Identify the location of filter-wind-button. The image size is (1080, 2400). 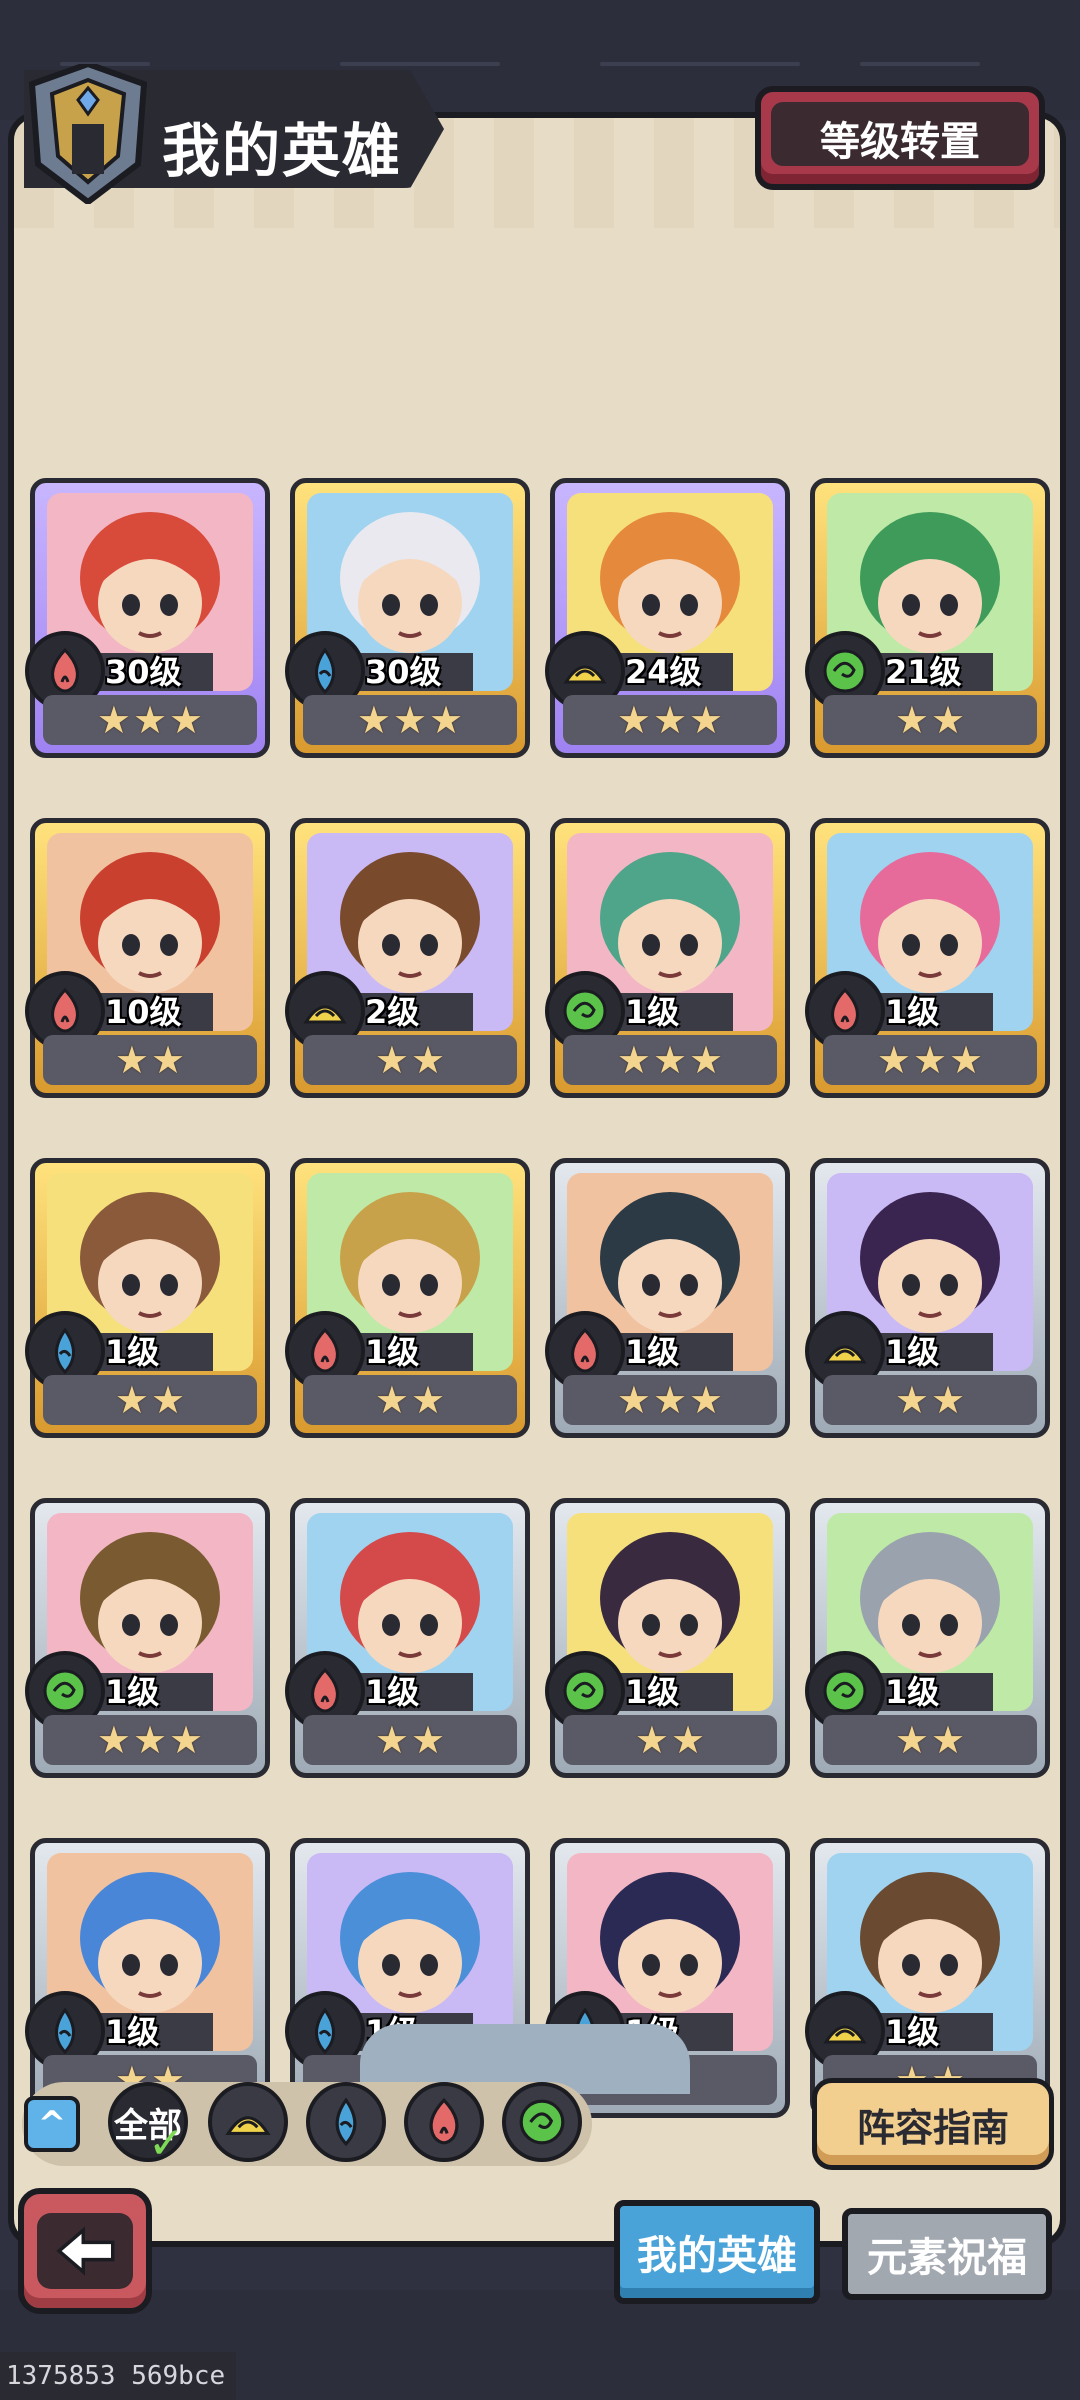
(542, 2122).